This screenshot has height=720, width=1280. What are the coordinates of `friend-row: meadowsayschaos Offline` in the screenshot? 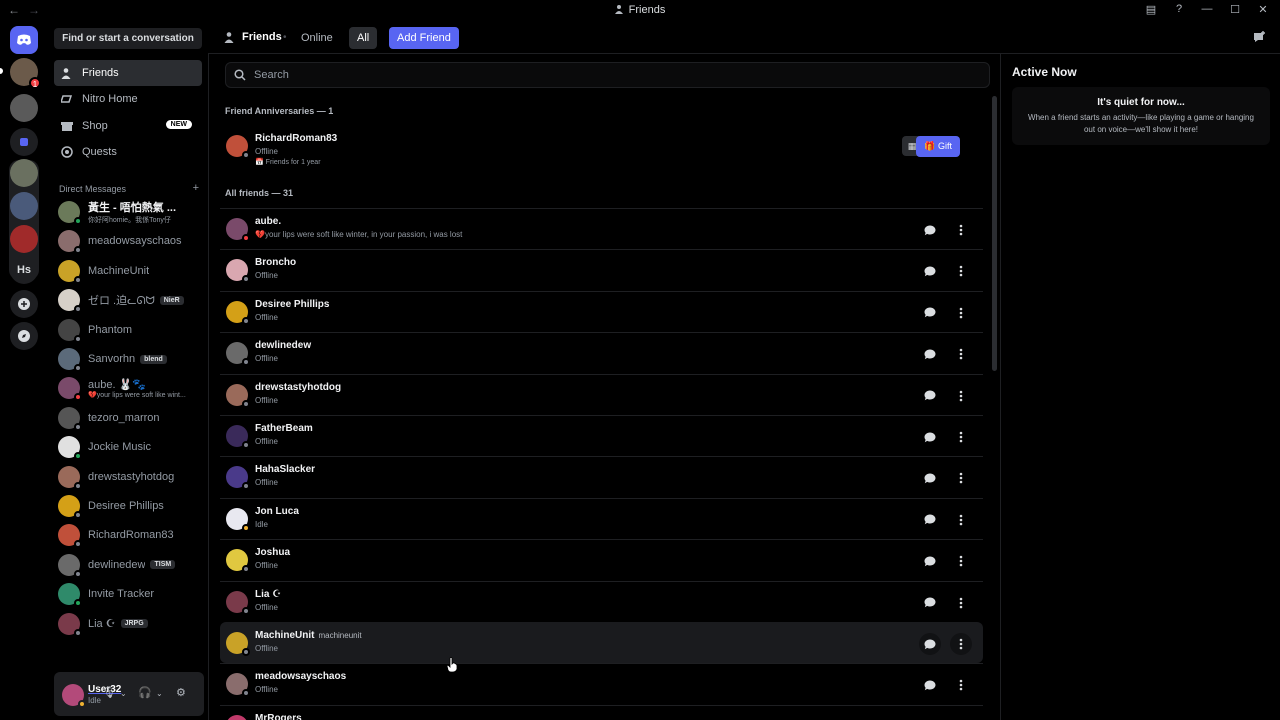 It's located at (601, 683).